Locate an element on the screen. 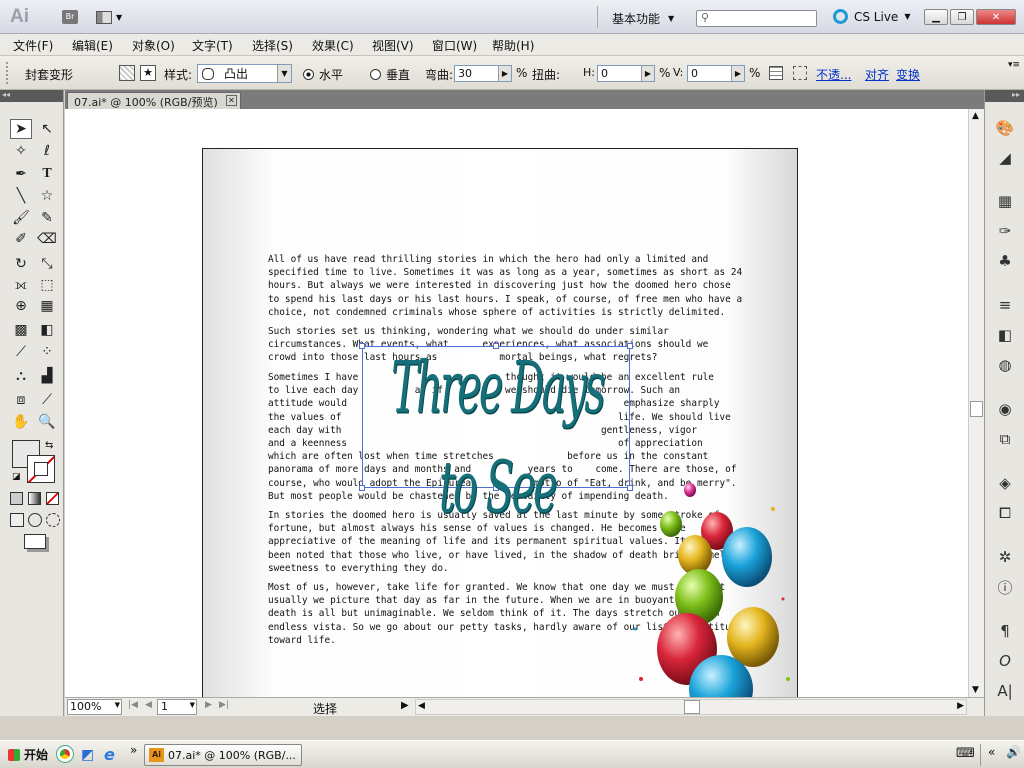 The height and width of the screenshot is (768, 1024). h-stepper-icon: ▶ is located at coordinates (647, 73).